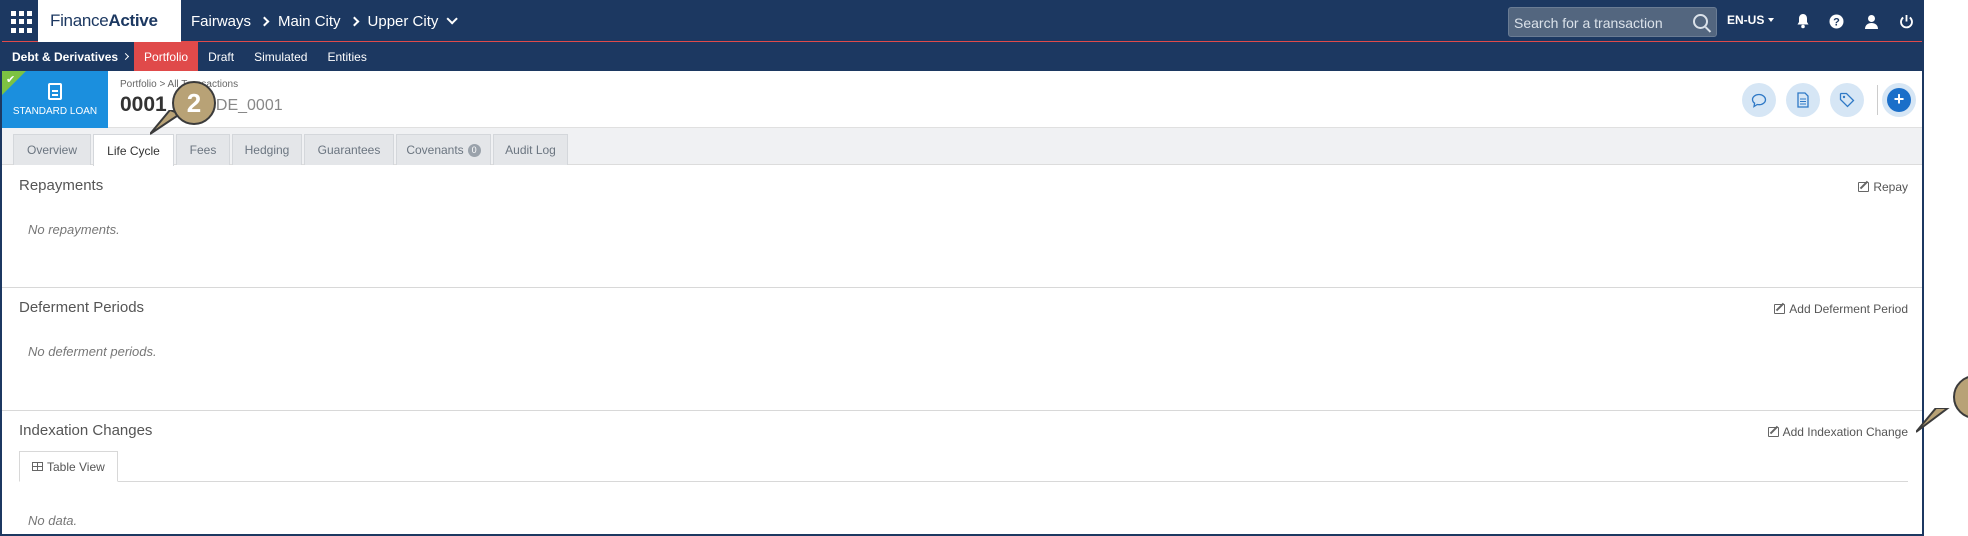 The width and height of the screenshot is (1968, 536). Describe the element at coordinates (1803, 21) in the screenshot. I see `bell-icon` at that location.